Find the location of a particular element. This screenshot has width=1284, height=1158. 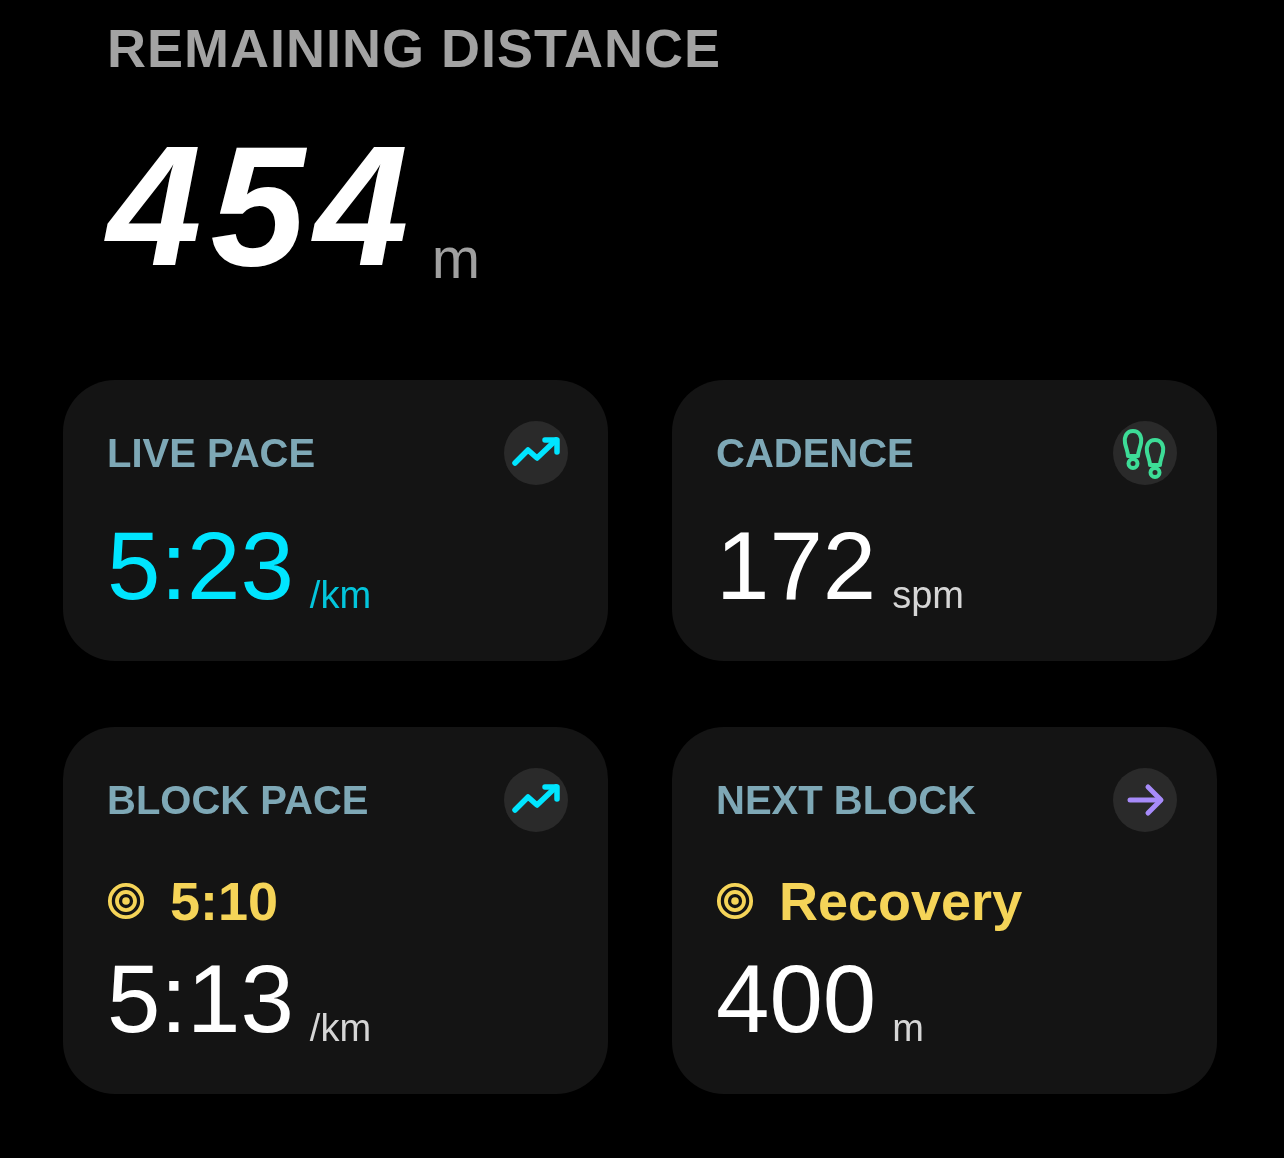

target-value: 5:10 is located at coordinates (224, 901).